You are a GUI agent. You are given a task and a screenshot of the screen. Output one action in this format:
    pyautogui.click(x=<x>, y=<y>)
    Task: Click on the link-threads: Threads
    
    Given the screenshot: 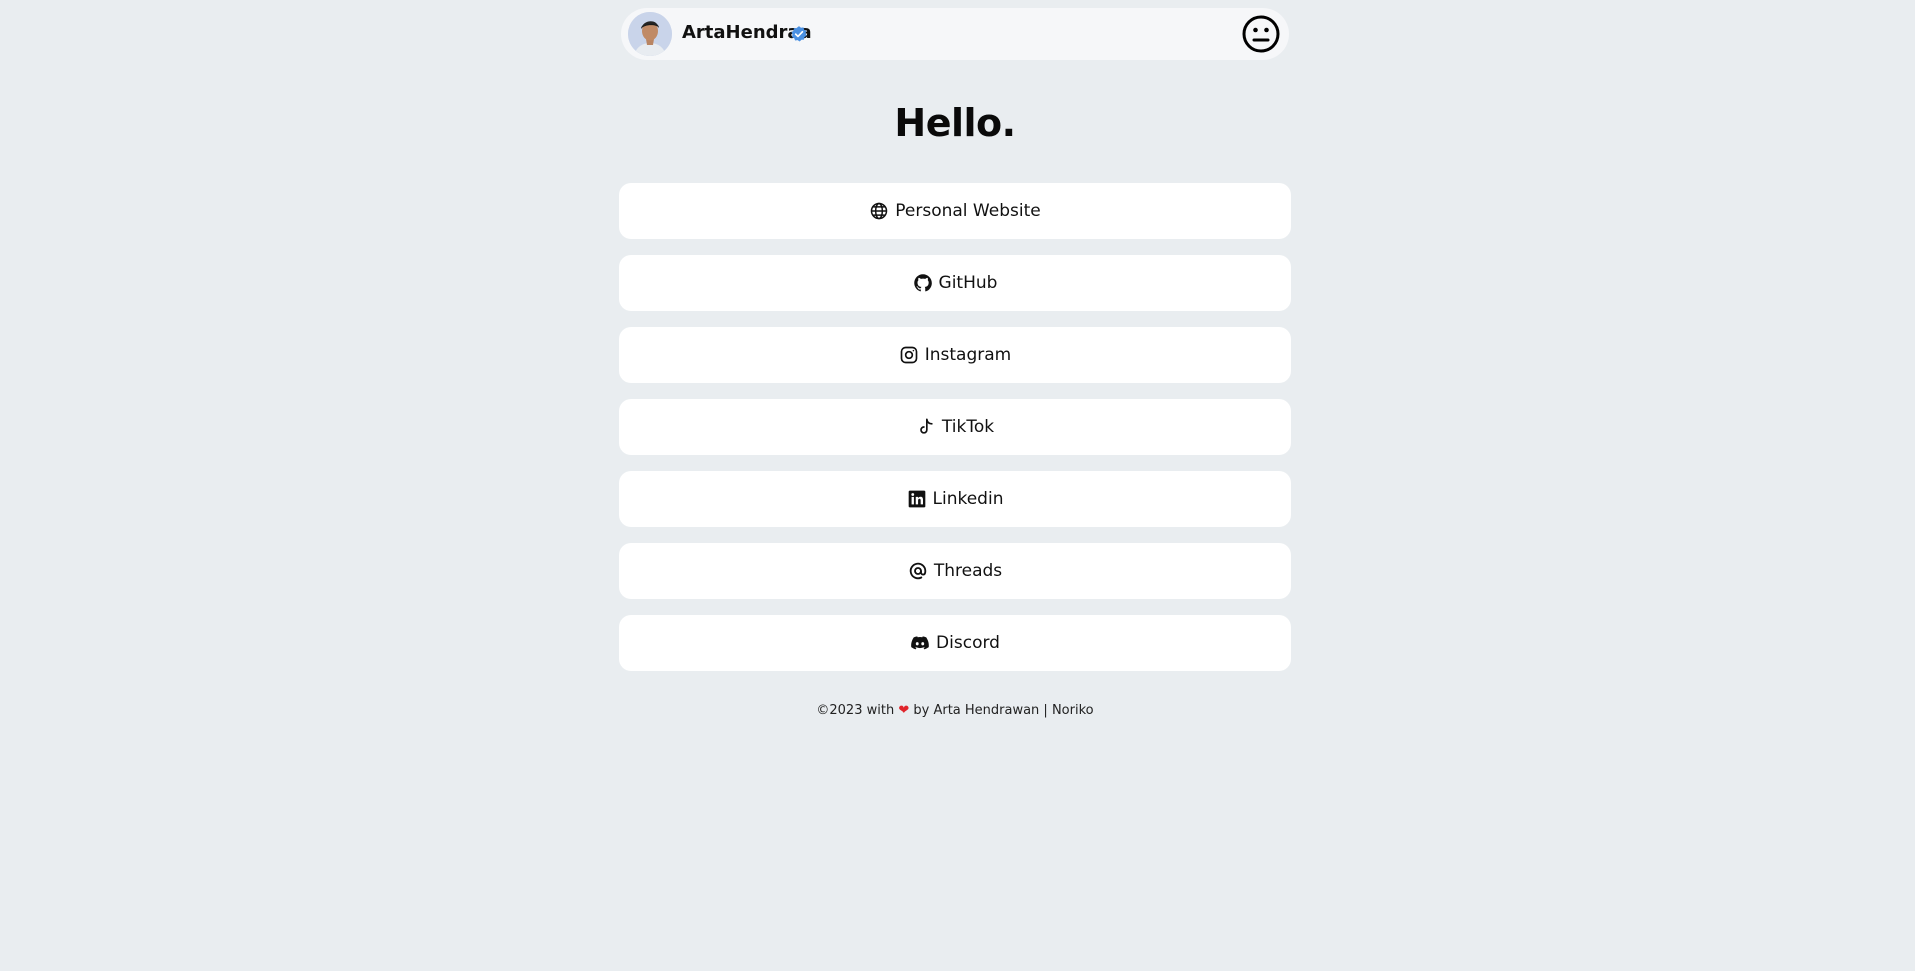 What is the action you would take?
    pyautogui.click(x=955, y=571)
    